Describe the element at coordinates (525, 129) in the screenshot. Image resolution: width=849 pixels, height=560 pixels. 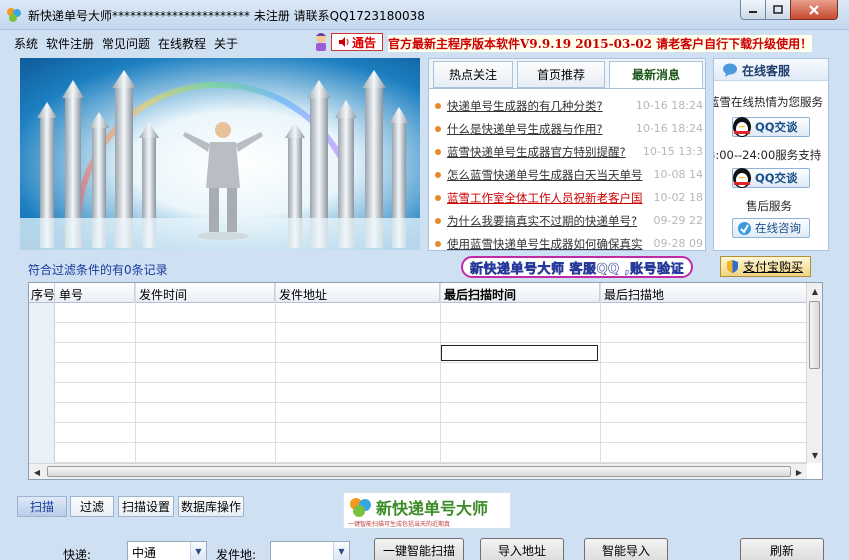
I see `news-title: 什么是快递单号生成器与作用?` at that location.